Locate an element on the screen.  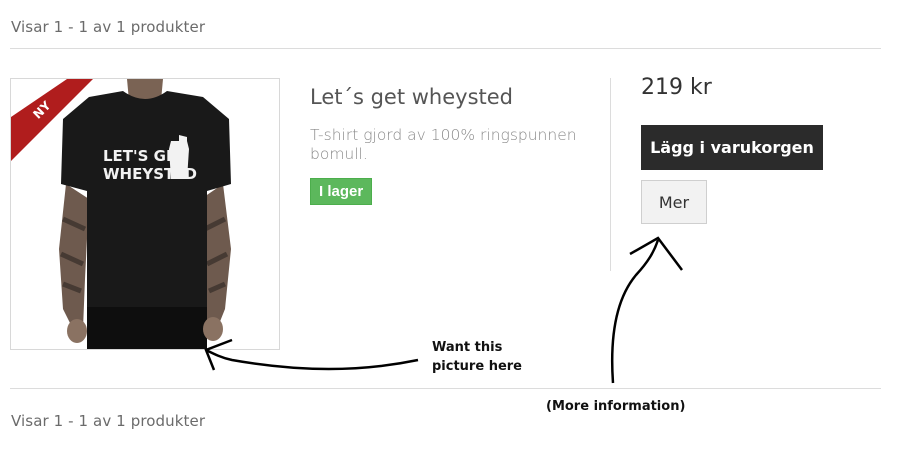
product-price: 219 kr is located at coordinates (676, 87).